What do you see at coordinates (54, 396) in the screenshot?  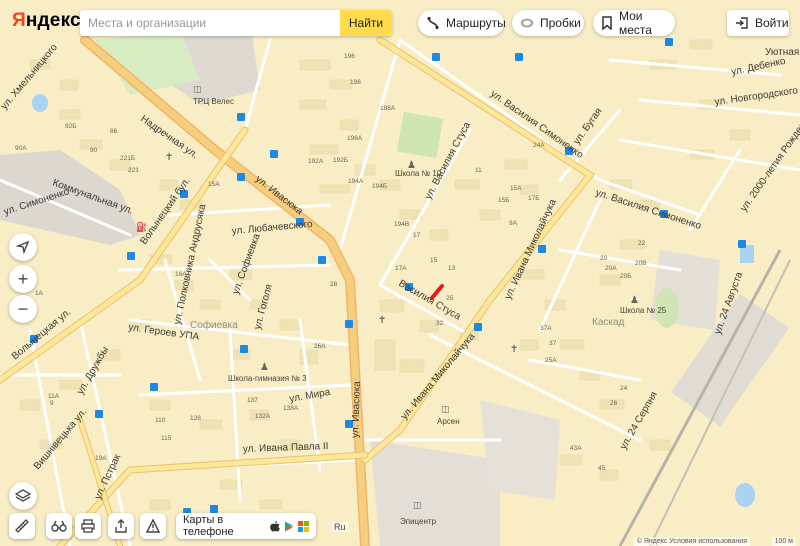 I see `svg-text: 11А` at bounding box center [54, 396].